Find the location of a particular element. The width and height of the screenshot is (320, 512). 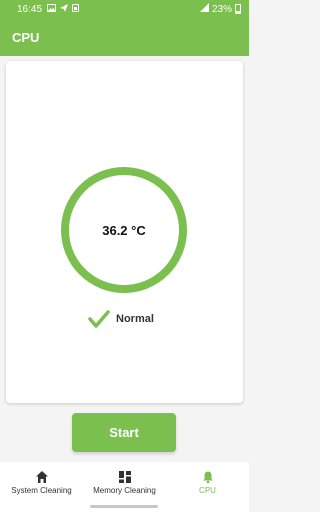

grid-icon is located at coordinates (124, 476).